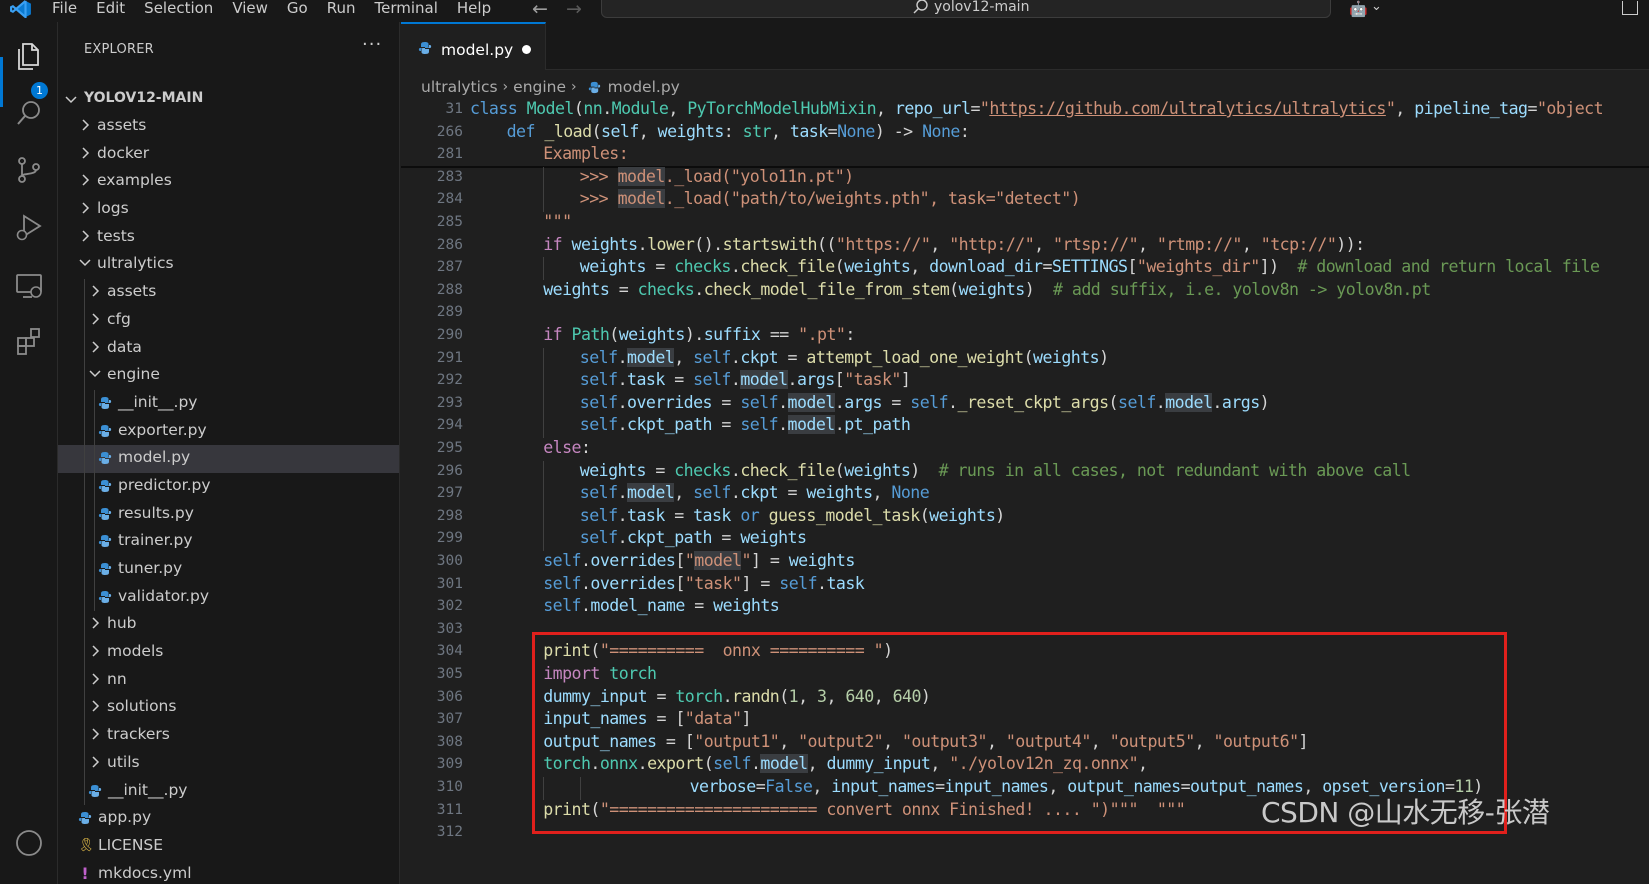  I want to click on tree-folder-engine: engine, so click(228, 376).